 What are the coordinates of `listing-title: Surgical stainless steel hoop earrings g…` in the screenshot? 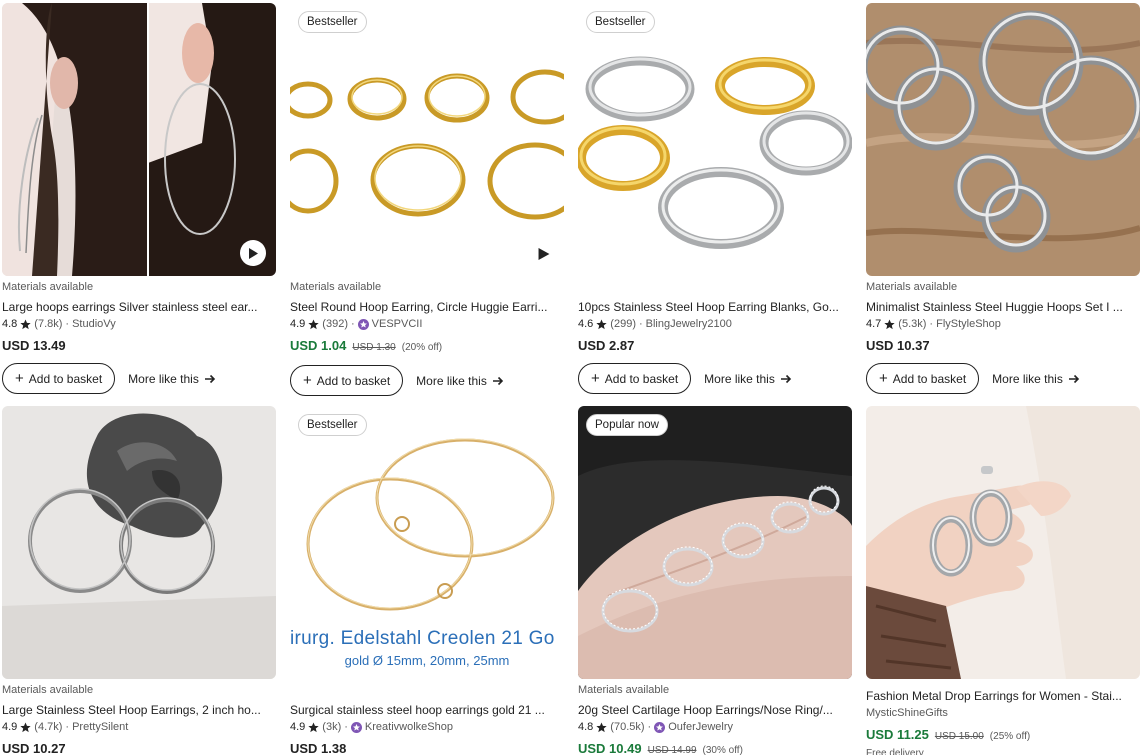 It's located at (427, 710).